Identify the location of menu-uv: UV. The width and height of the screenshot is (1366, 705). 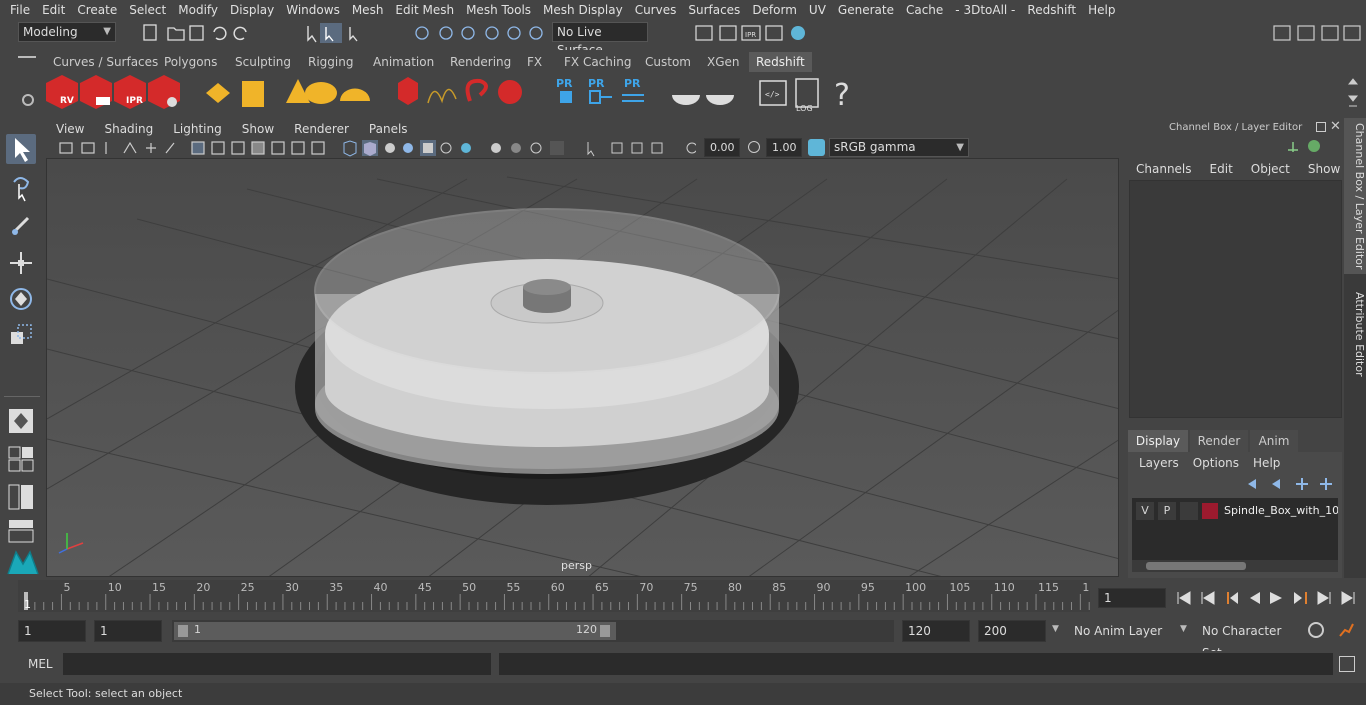
(817, 10).